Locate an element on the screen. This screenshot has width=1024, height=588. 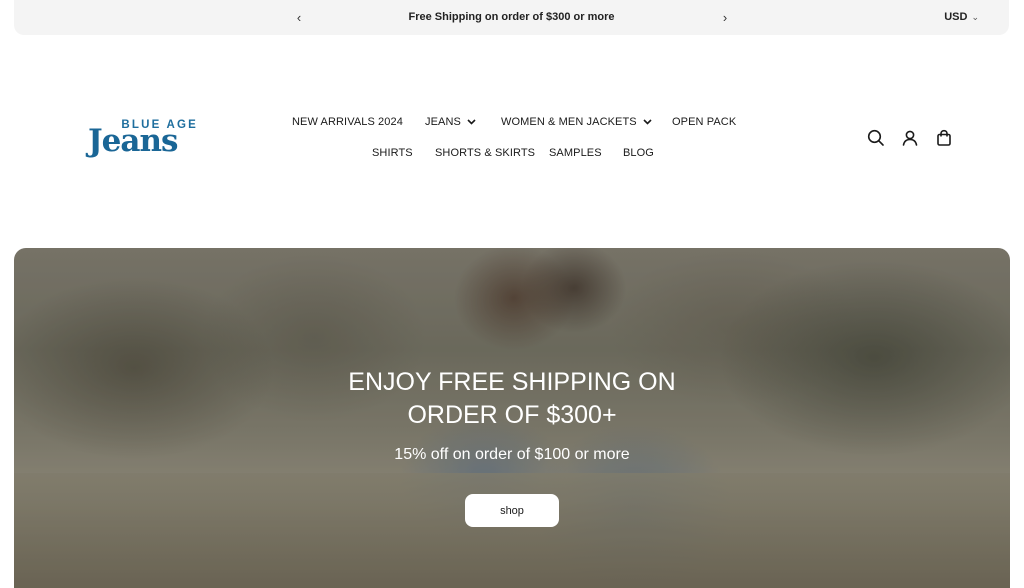
currency-label: USD is located at coordinates (956, 17).